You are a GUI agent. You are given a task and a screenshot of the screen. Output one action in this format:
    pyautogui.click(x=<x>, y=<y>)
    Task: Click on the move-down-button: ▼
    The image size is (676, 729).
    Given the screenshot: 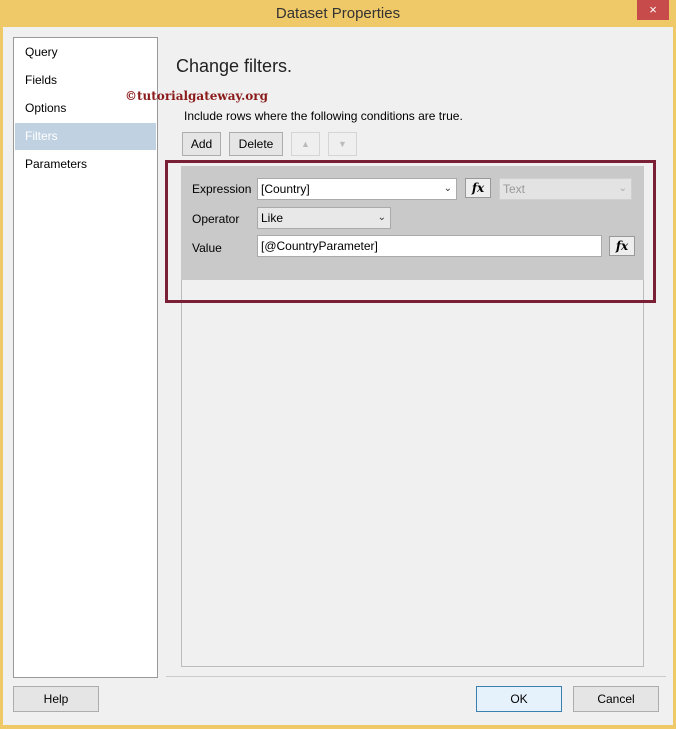 What is the action you would take?
    pyautogui.click(x=342, y=144)
    